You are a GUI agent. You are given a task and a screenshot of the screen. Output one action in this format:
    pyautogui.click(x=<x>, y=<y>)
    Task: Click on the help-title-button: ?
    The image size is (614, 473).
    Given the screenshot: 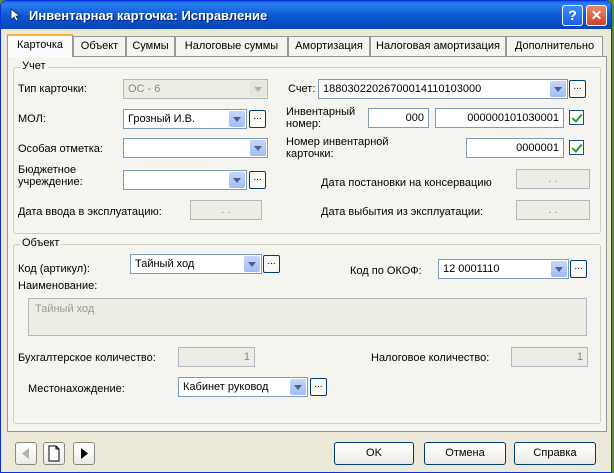 What is the action you would take?
    pyautogui.click(x=572, y=15)
    